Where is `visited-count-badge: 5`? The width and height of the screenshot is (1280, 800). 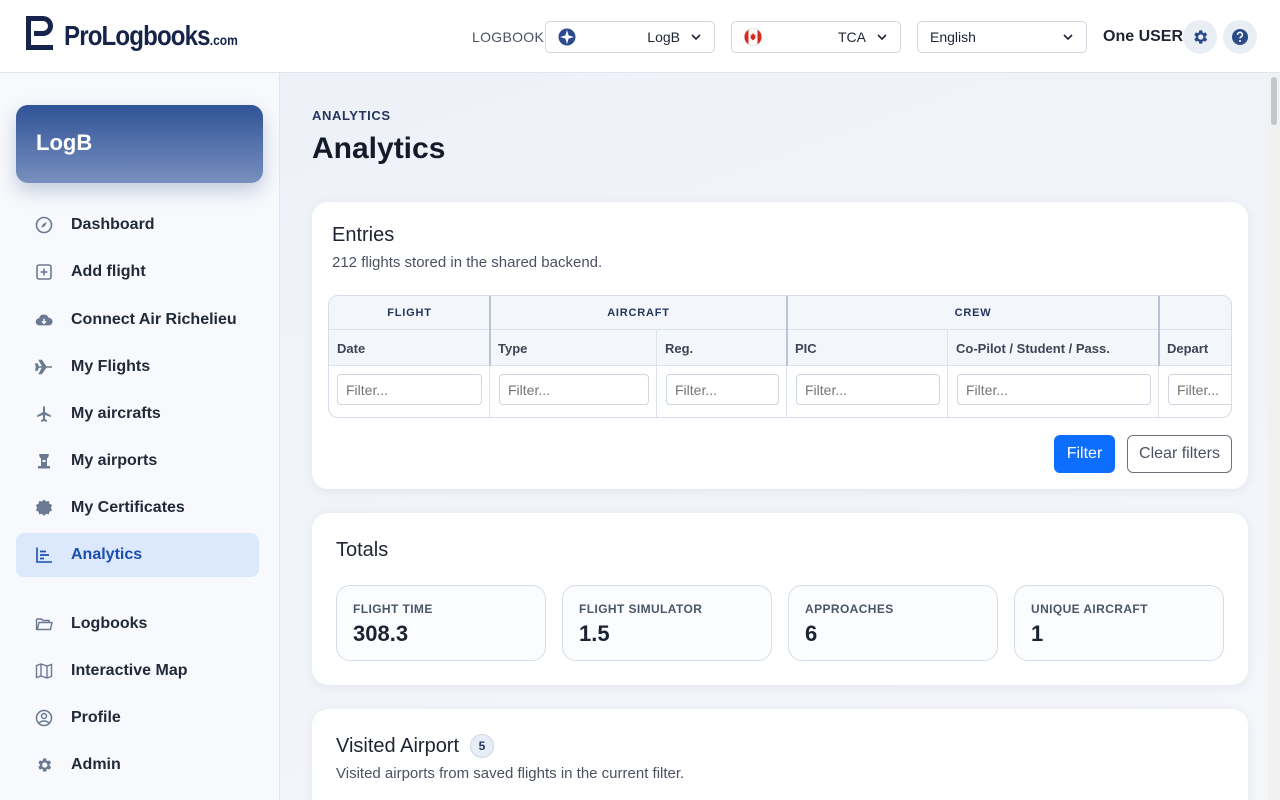
visited-count-badge: 5 is located at coordinates (482, 746).